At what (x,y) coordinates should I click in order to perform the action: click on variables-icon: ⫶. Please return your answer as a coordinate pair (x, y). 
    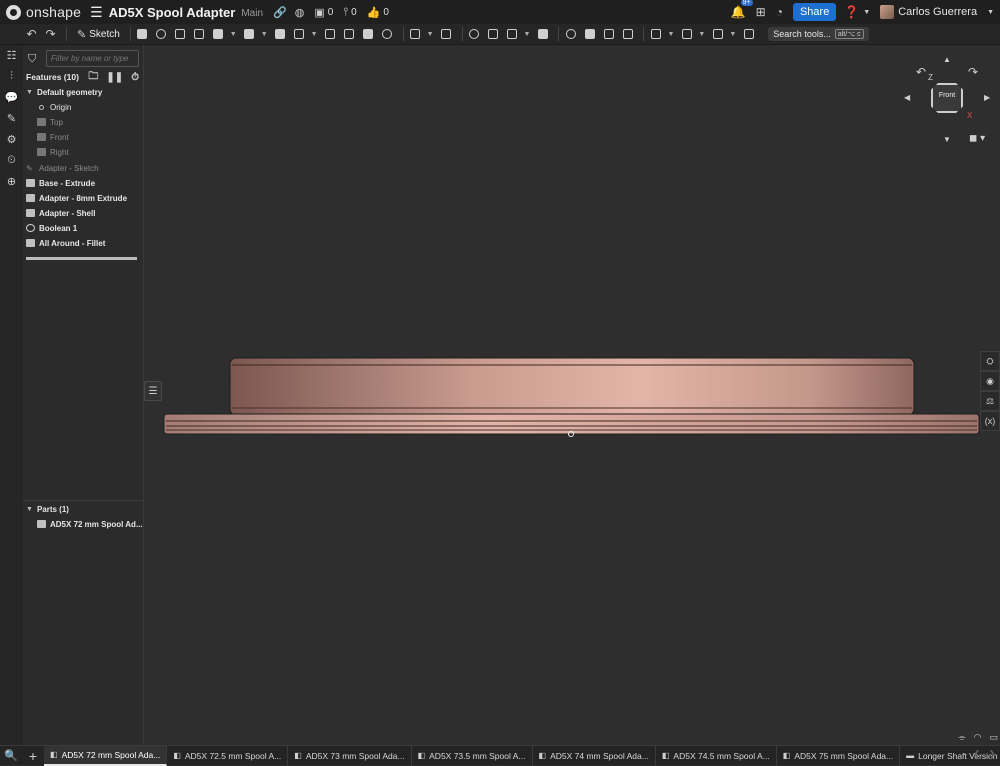
    Looking at the image, I should click on (11, 76).